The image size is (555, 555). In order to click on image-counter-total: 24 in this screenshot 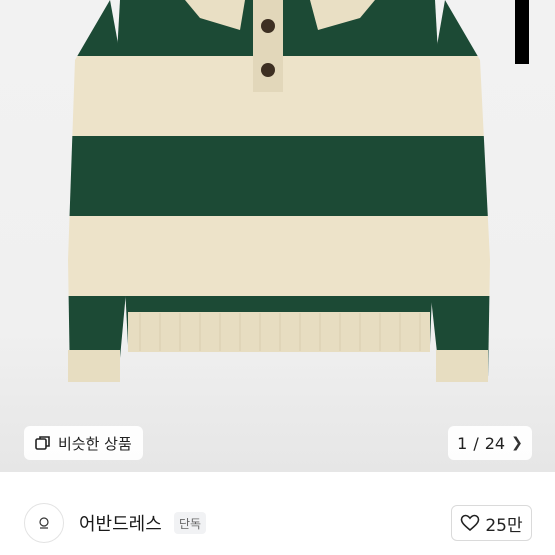, I will do `click(495, 443)`.